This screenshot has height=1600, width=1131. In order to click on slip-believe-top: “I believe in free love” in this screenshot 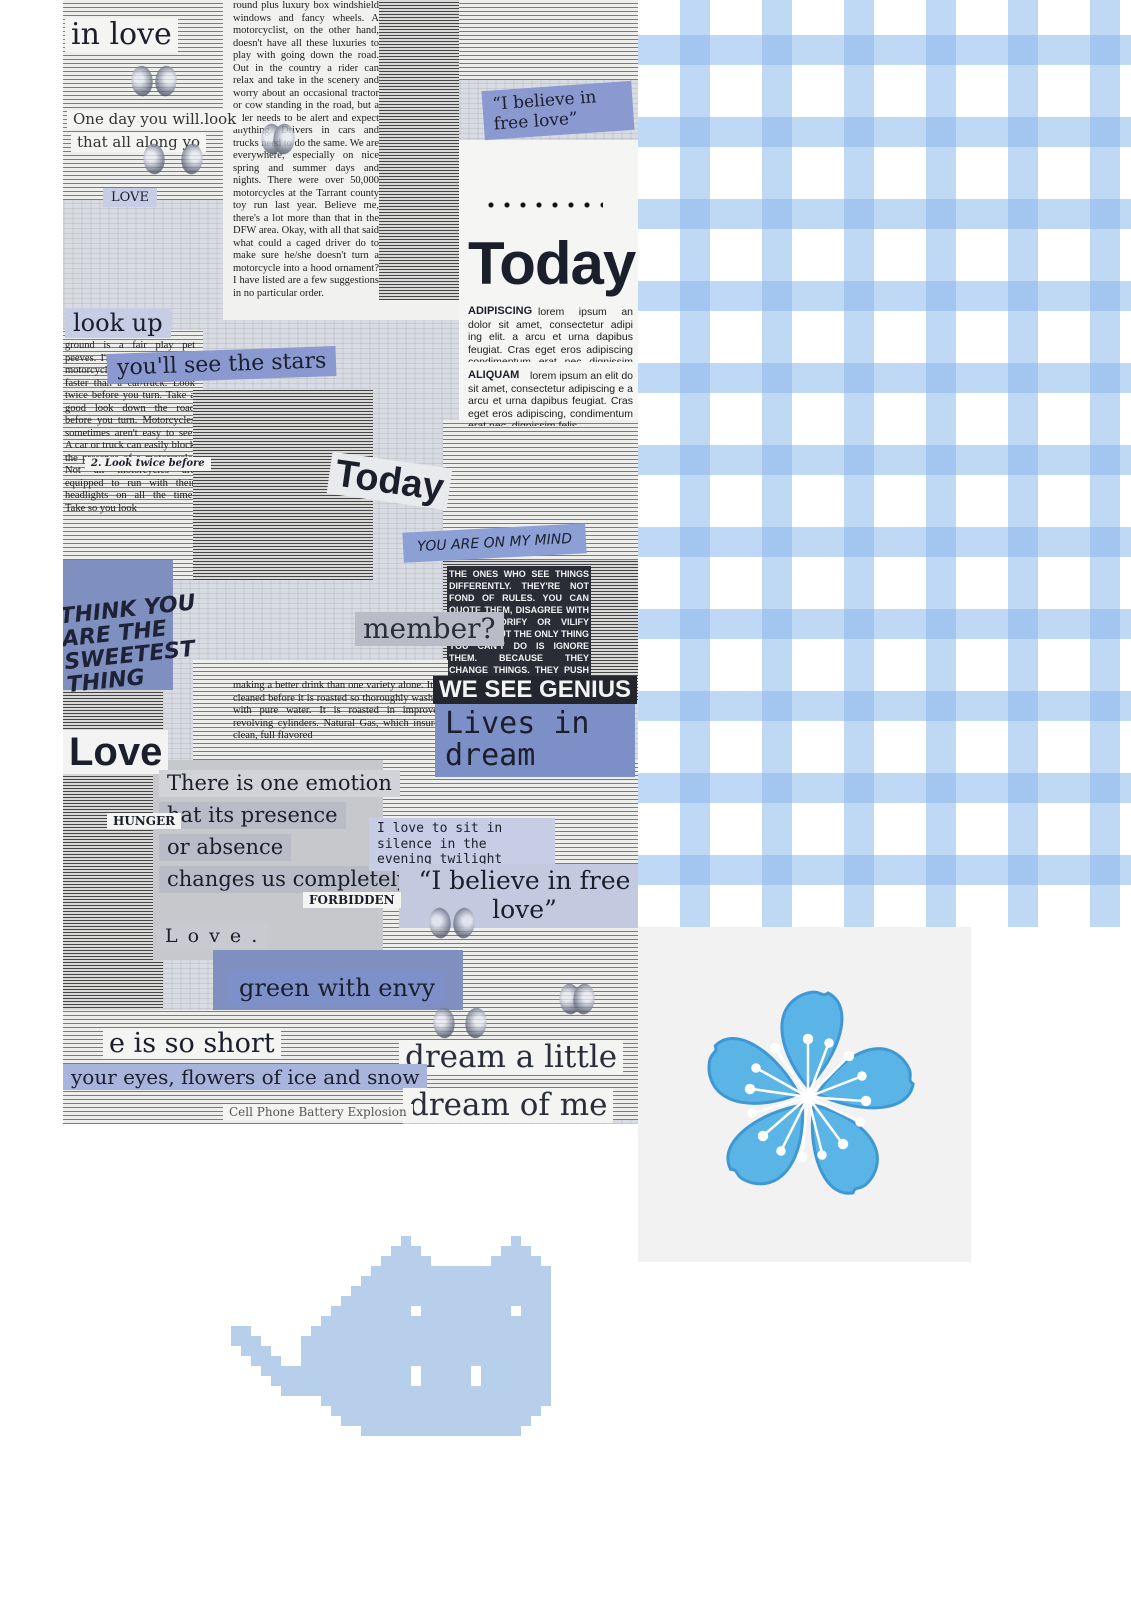, I will do `click(558, 110)`.